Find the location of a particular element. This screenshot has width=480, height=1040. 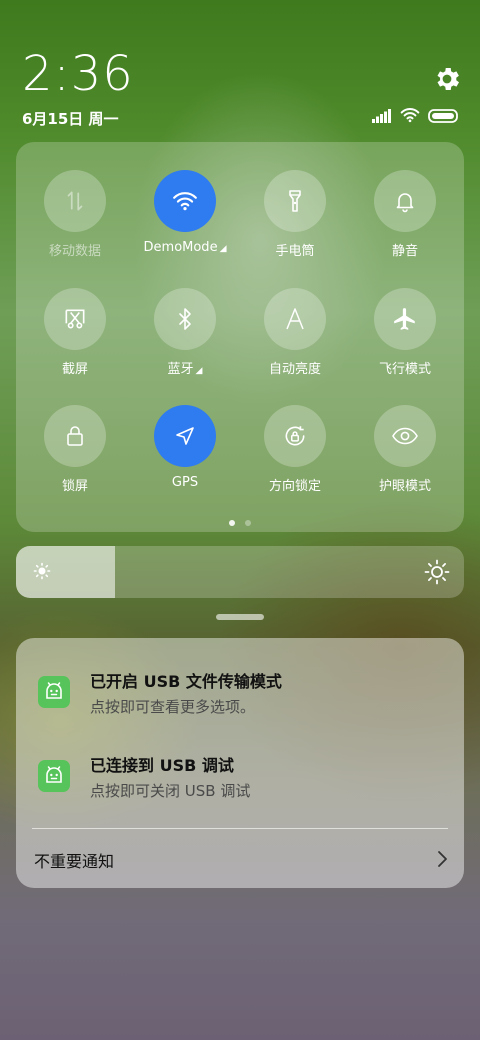

airplane-icon is located at coordinates (405, 319).